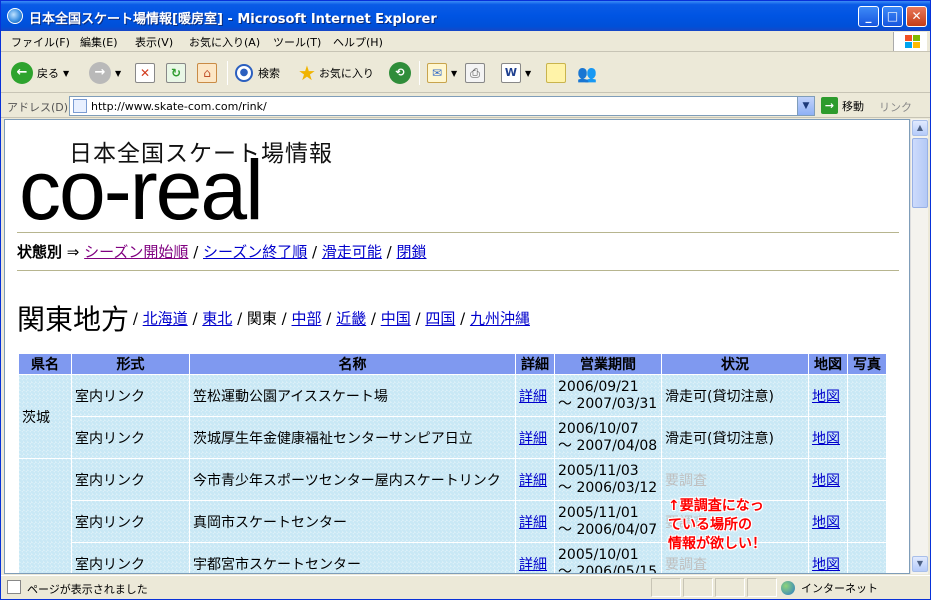 The image size is (931, 600). I want to click on region-link-chugoku: 中国, so click(396, 319).